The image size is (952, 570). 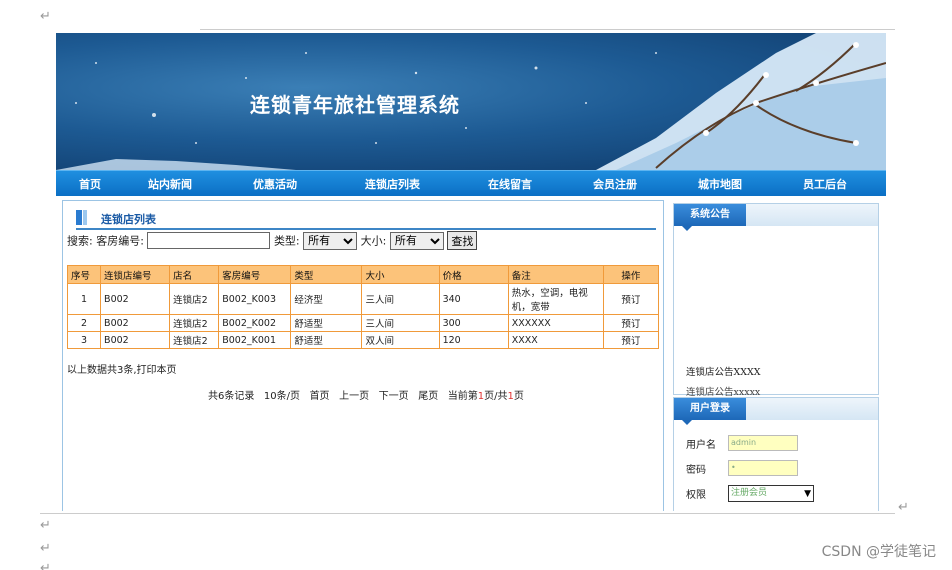 What do you see at coordinates (723, 371) in the screenshot?
I see `notice-item: 连锁店公告XXXX` at bounding box center [723, 371].